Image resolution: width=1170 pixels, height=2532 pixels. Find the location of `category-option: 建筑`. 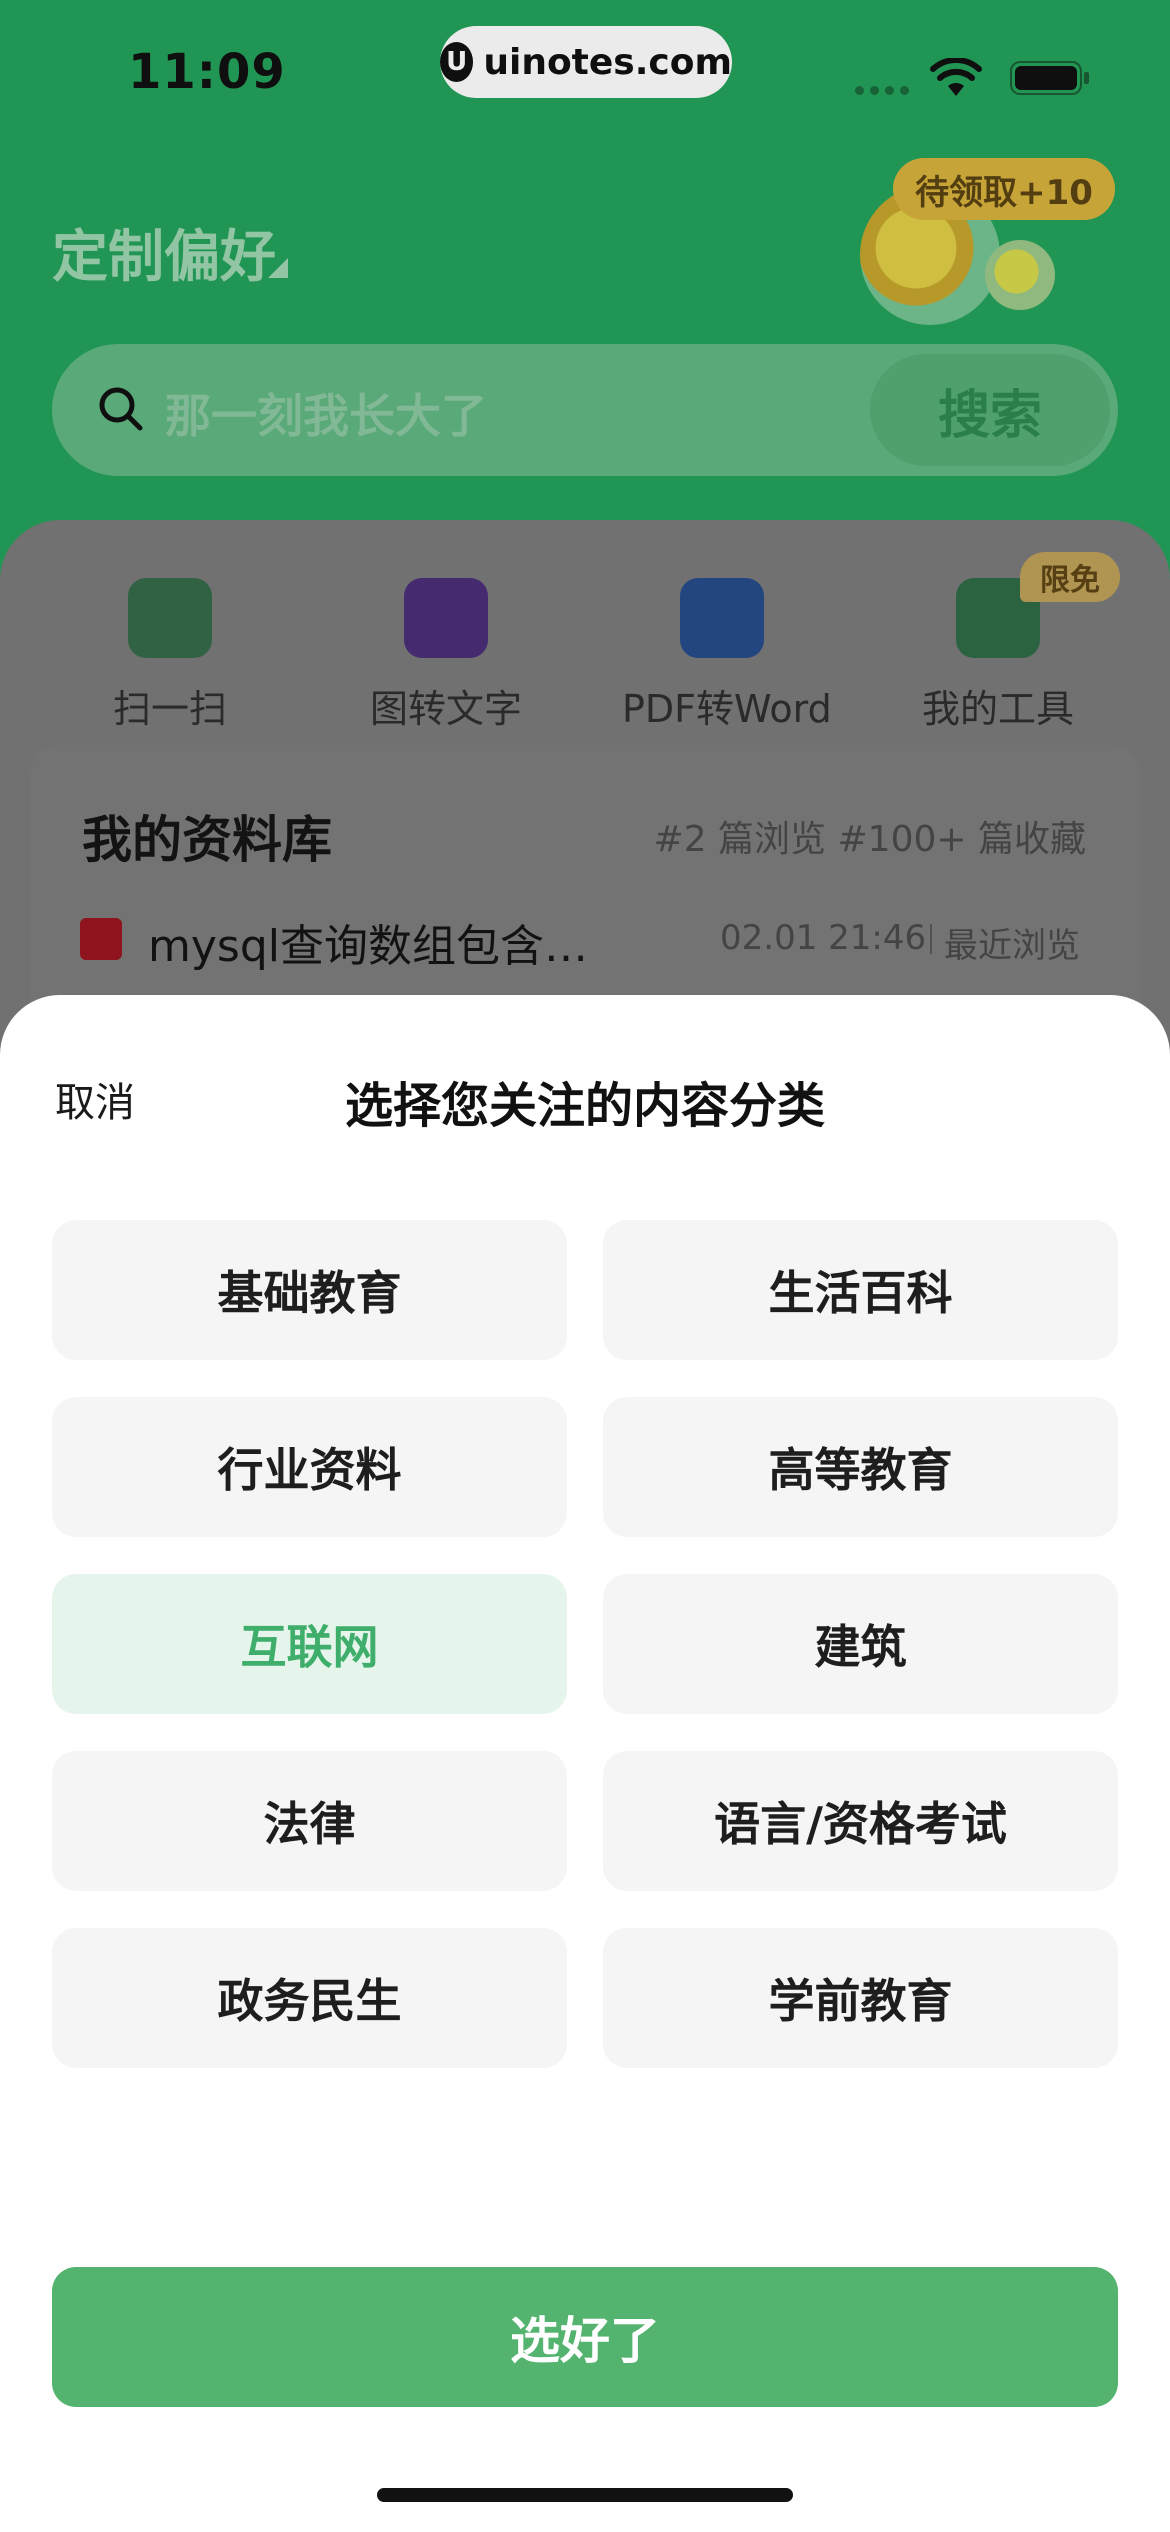

category-option: 建筑 is located at coordinates (860, 1644).